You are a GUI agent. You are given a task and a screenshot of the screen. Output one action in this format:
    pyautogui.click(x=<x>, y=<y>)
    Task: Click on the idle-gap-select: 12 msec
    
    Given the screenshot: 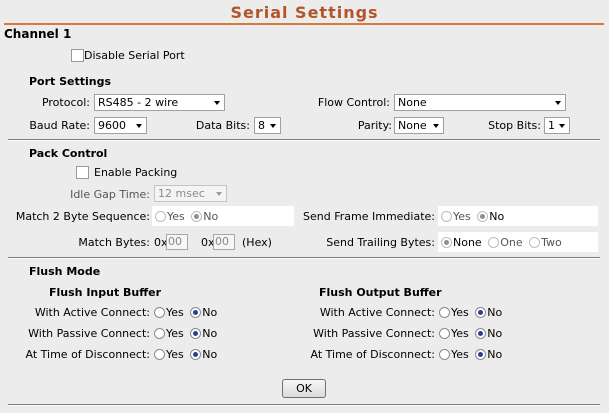 What is the action you would take?
    pyautogui.click(x=190, y=193)
    